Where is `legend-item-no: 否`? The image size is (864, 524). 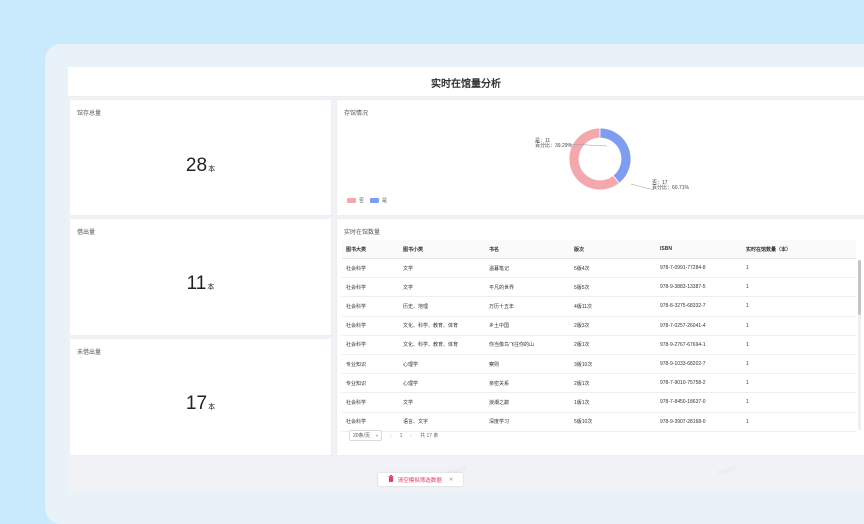 legend-item-no: 否 is located at coordinates (355, 200).